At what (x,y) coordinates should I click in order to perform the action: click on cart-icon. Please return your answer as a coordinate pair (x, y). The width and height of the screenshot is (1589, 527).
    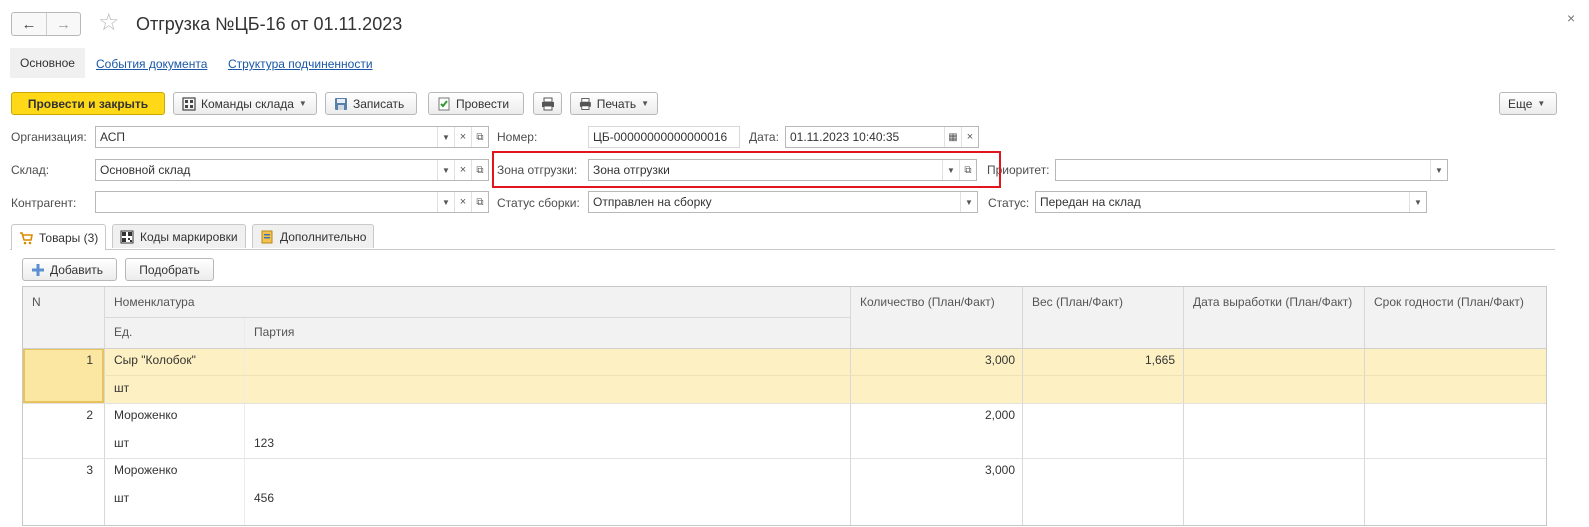
    Looking at the image, I should click on (26, 237).